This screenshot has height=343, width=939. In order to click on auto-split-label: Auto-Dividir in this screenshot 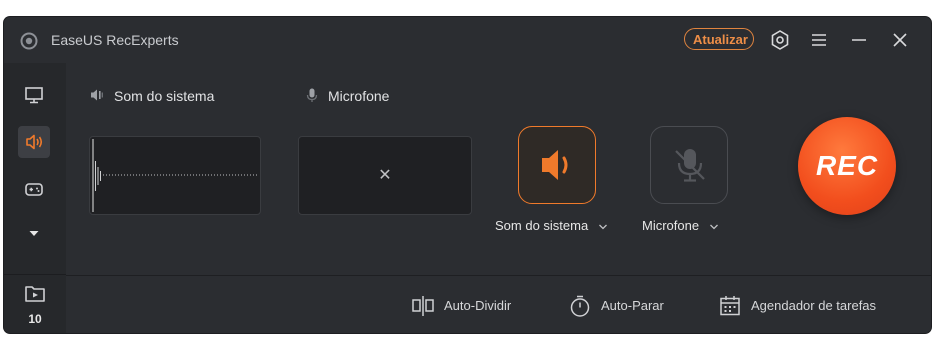, I will do `click(478, 305)`.